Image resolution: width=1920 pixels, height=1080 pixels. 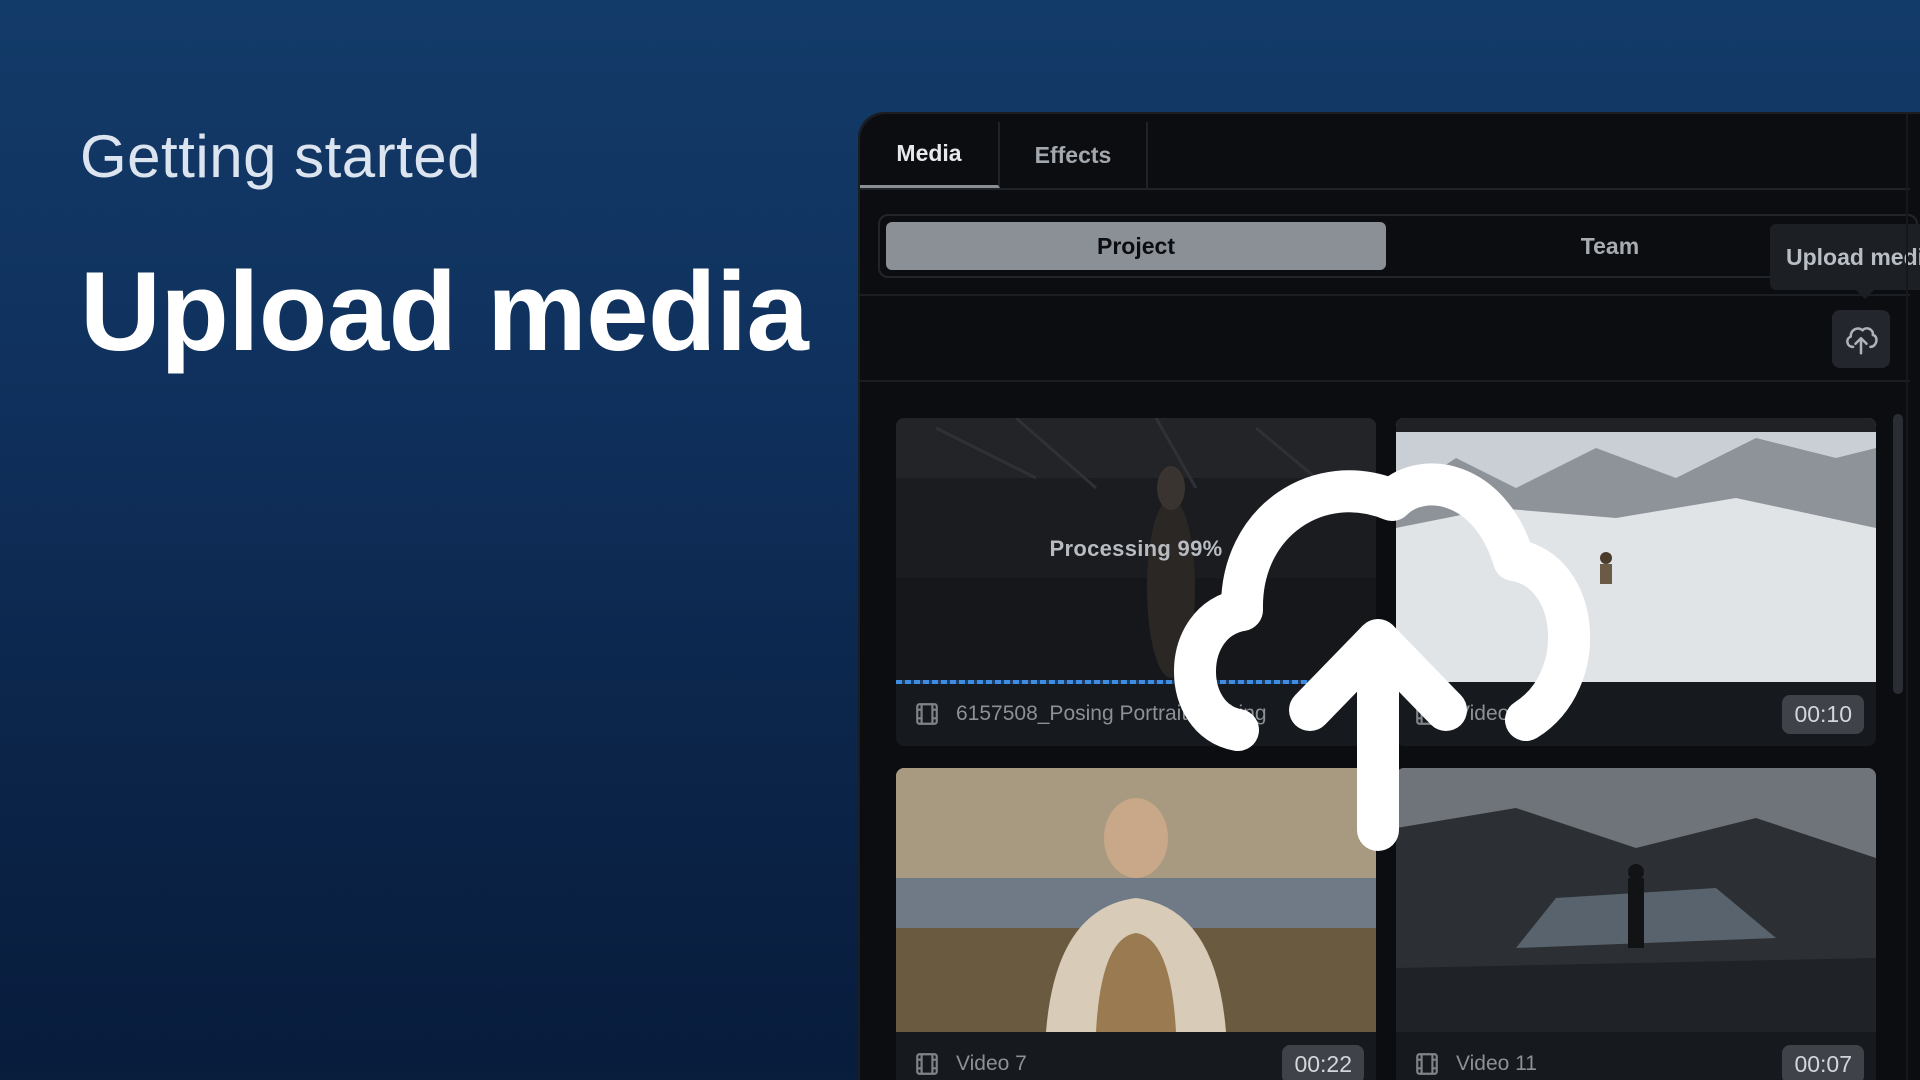 What do you see at coordinates (1496, 1063) in the screenshot?
I see `media-name: Video 11` at bounding box center [1496, 1063].